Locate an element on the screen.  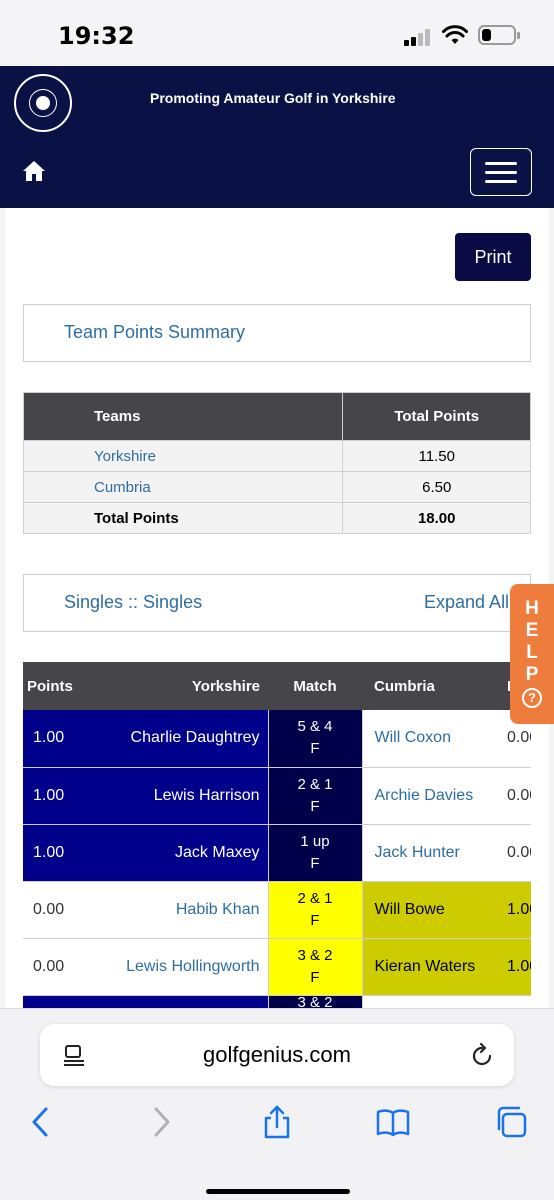
battery-level is located at coordinates (486, 35).